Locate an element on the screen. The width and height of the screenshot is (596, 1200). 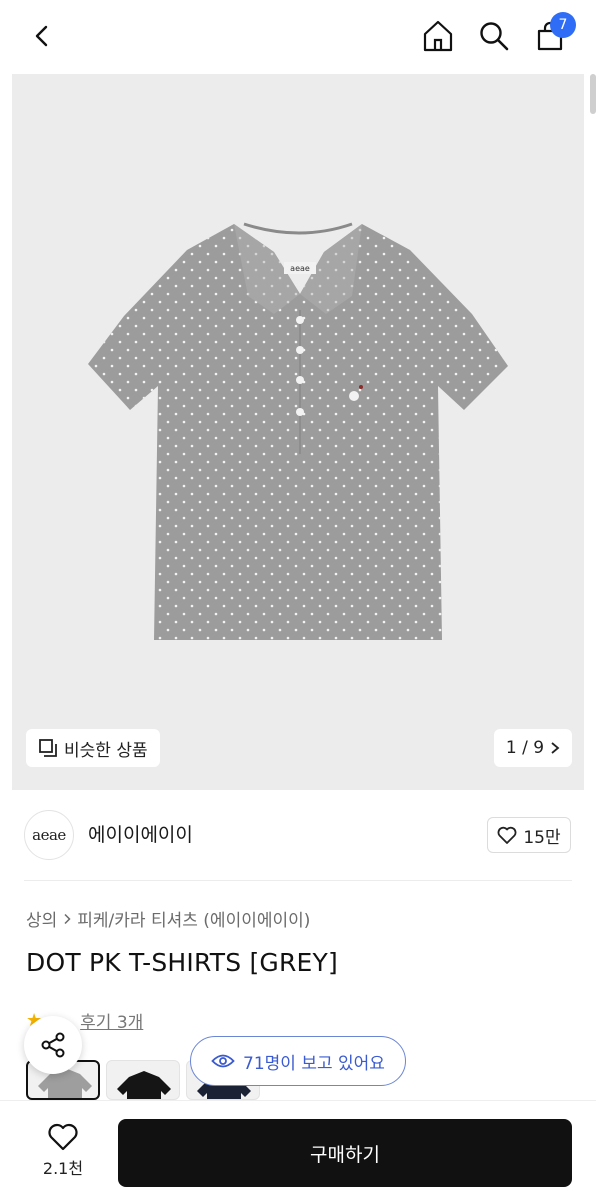
home-icon is located at coordinates (438, 36).